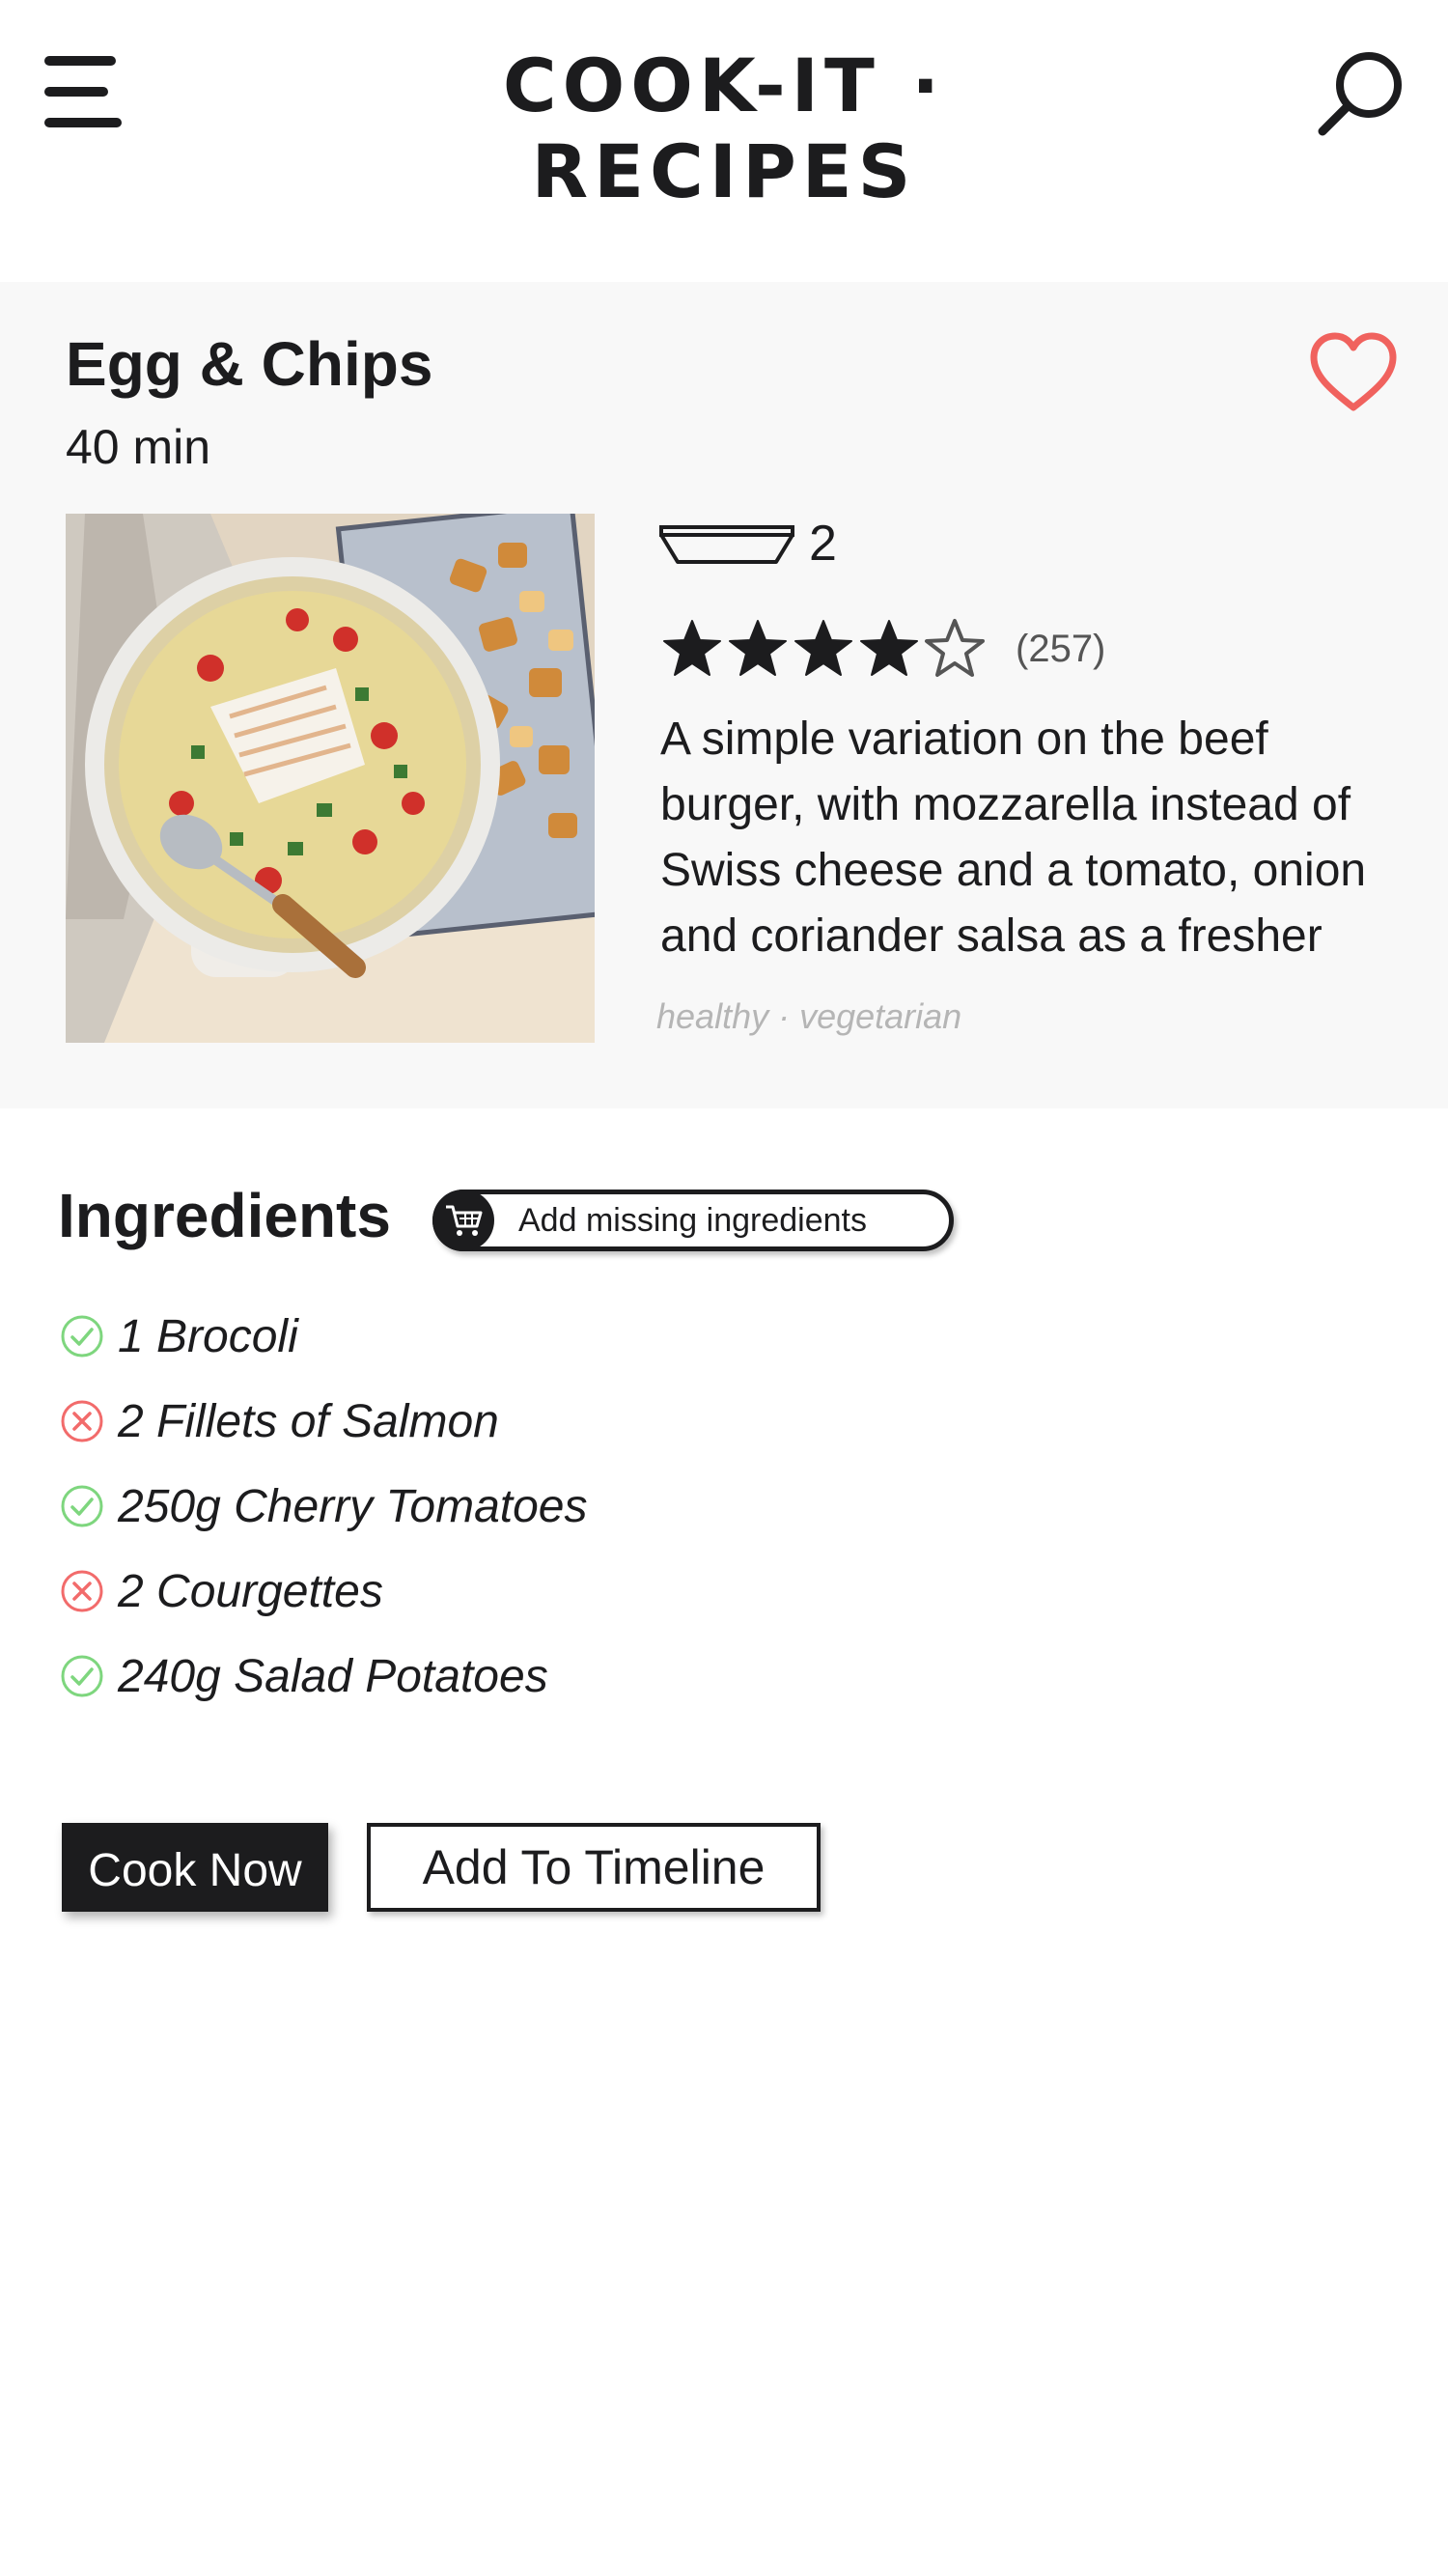 This screenshot has height=2576, width=1448. What do you see at coordinates (463, 1221) in the screenshot?
I see `cart-icon` at bounding box center [463, 1221].